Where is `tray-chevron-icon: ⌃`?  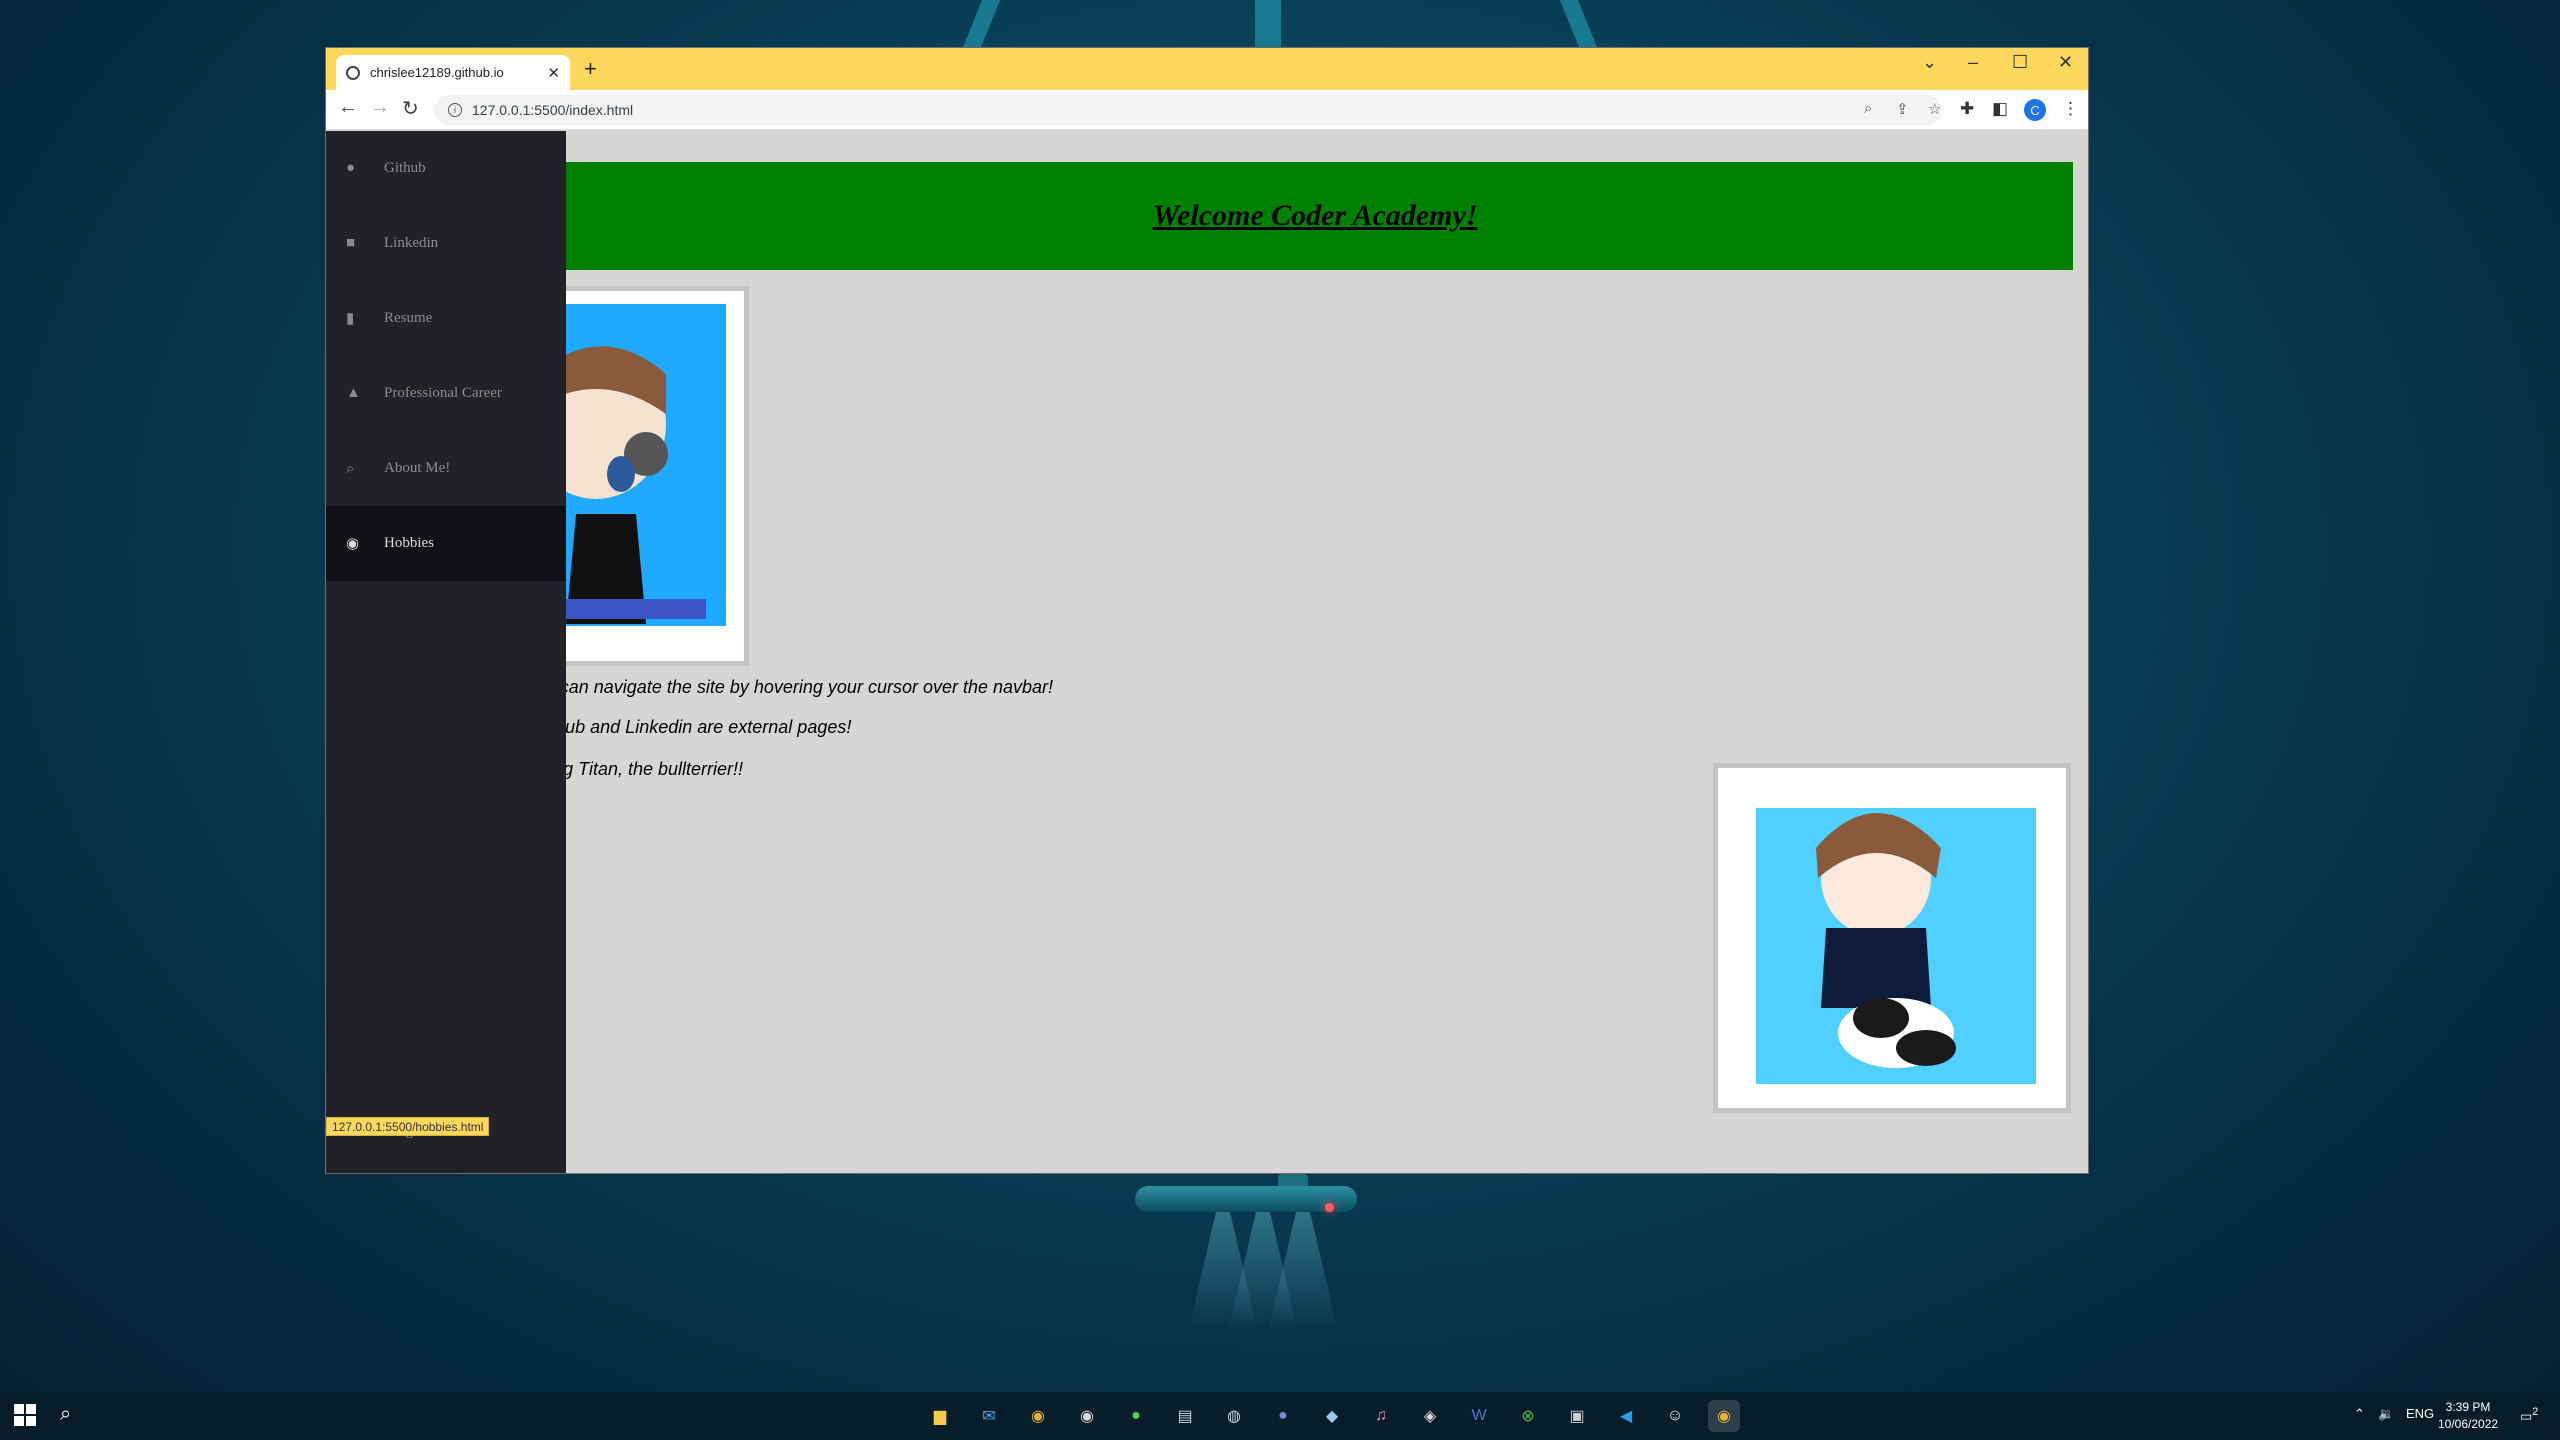 tray-chevron-icon: ⌃ is located at coordinates (2359, 1414).